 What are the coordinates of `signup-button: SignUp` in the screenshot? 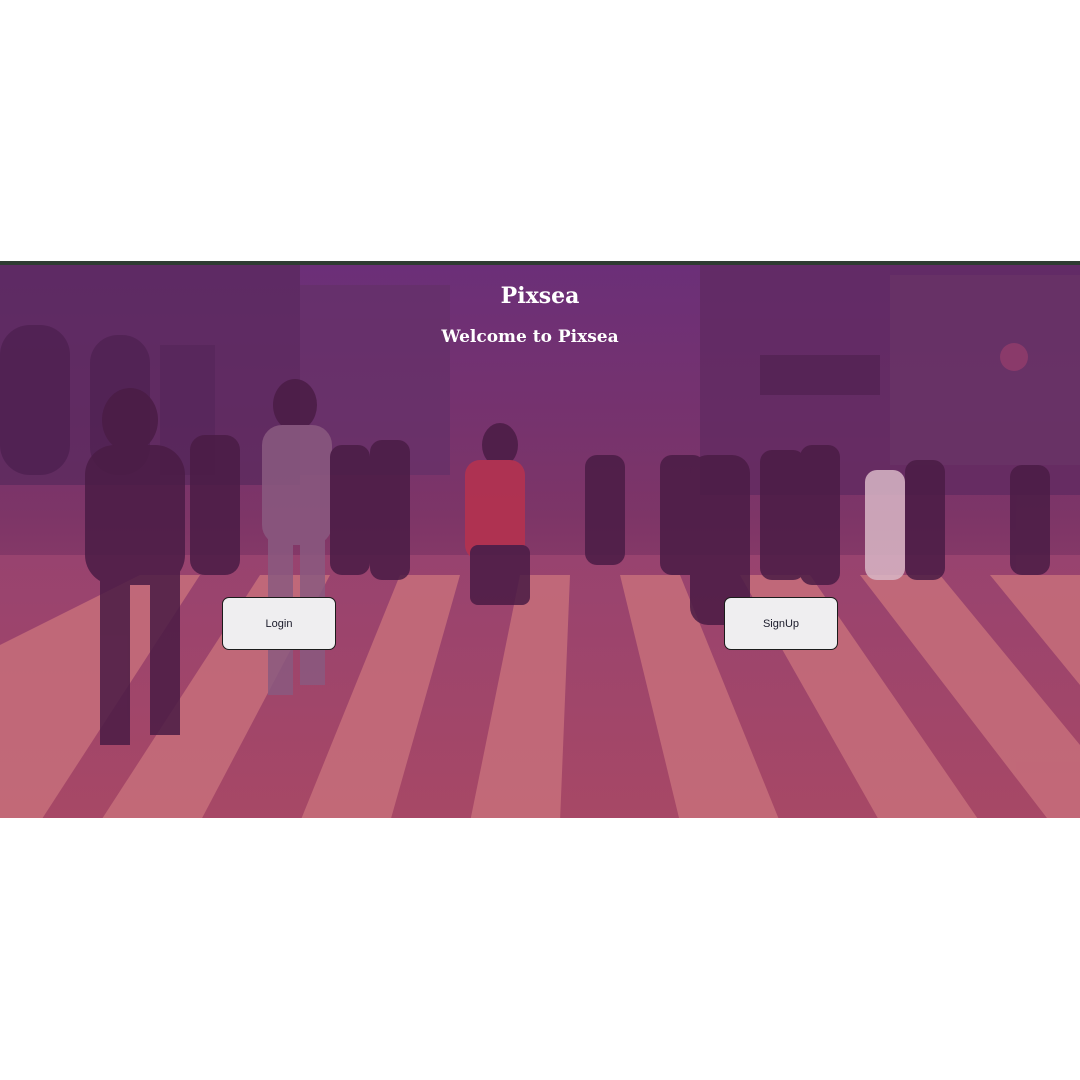 It's located at (781, 623).